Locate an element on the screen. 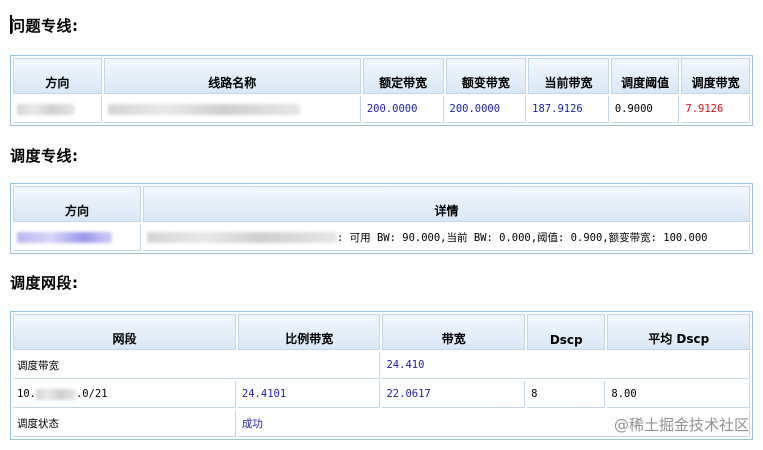 This screenshot has height=450, width=763. col-header-line-name: 线路名称 is located at coordinates (232, 76).